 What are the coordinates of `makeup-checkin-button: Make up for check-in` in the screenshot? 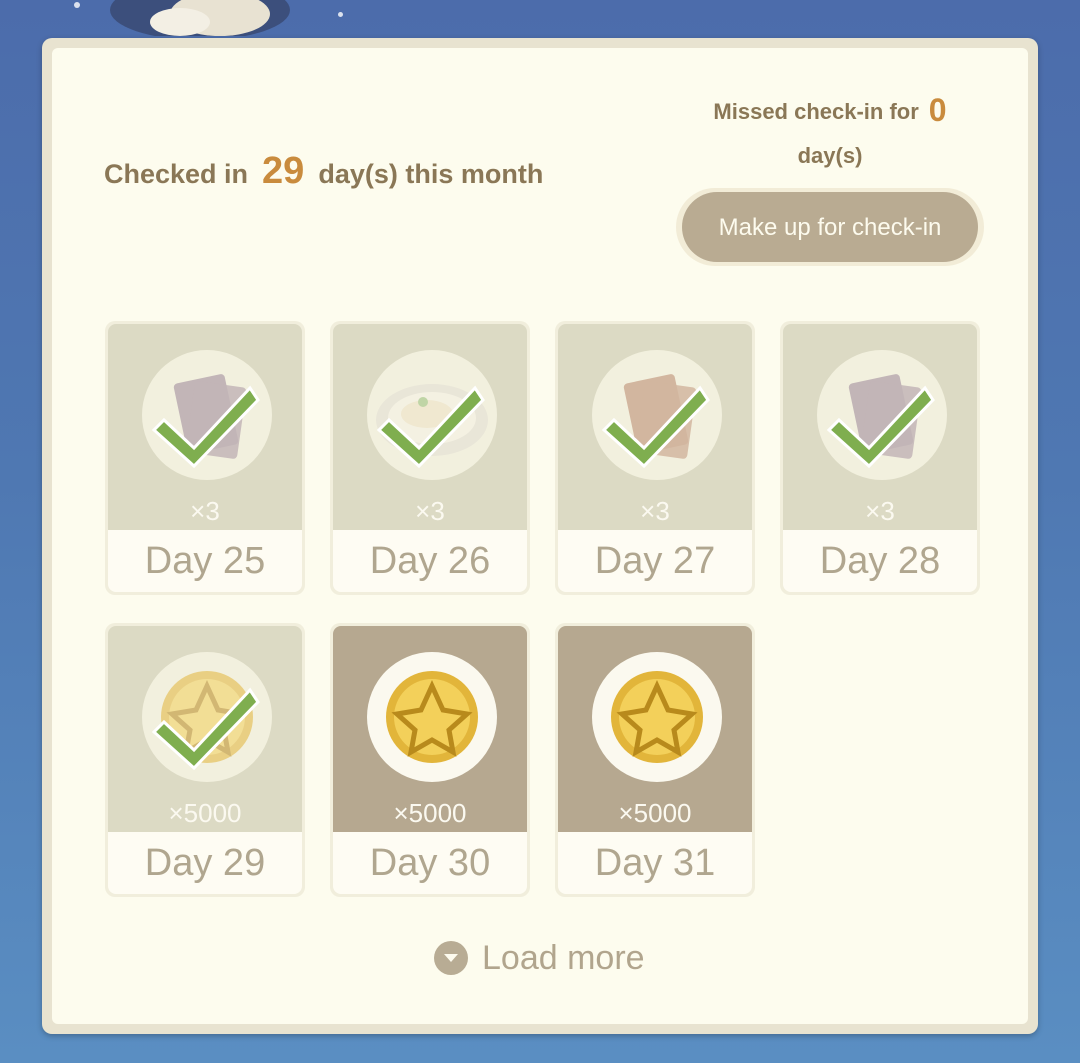 It's located at (830, 227).